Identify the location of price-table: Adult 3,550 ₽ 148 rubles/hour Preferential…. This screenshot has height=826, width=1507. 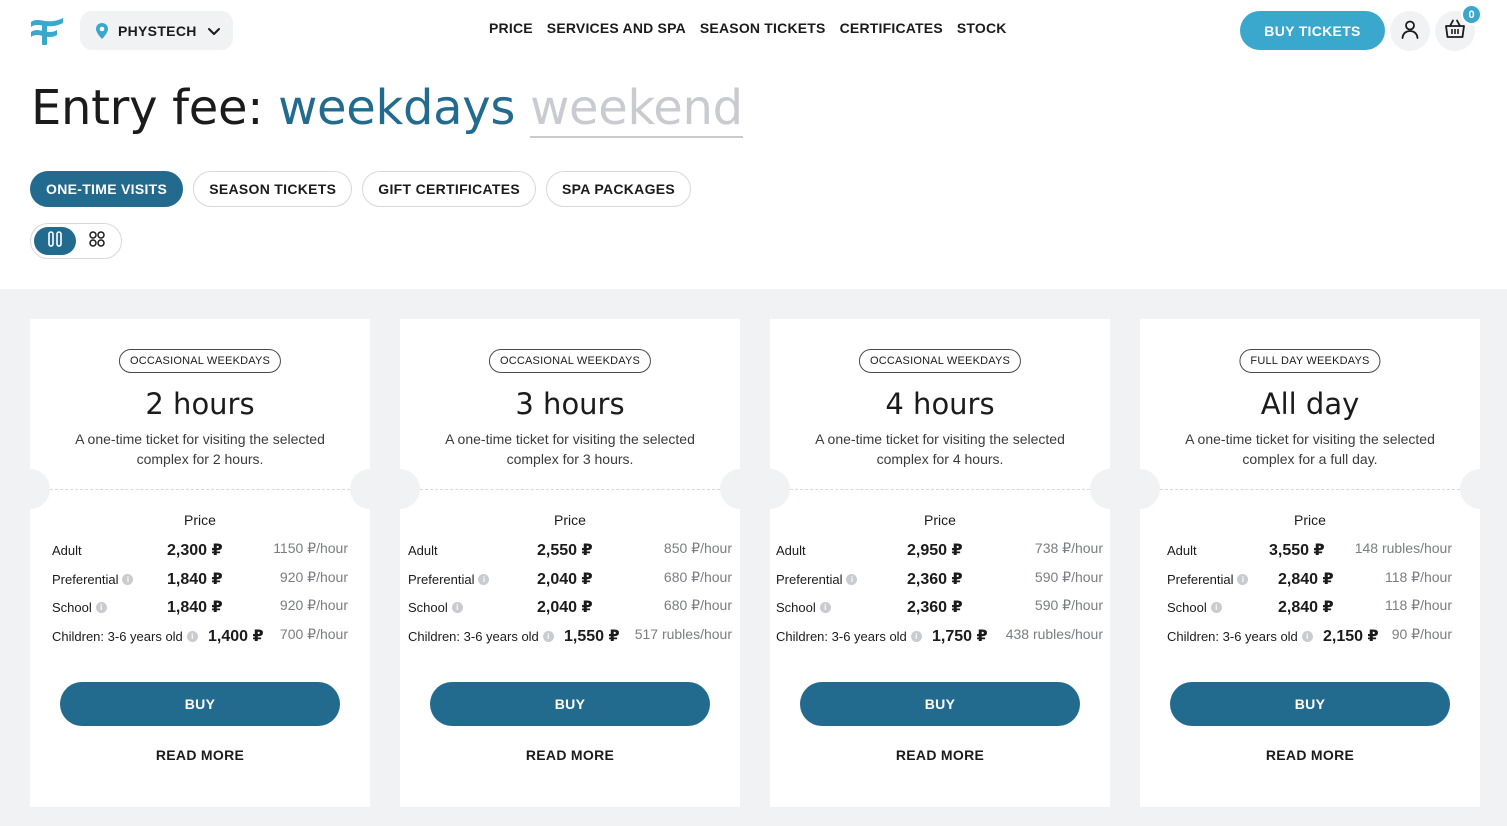
(1309, 596).